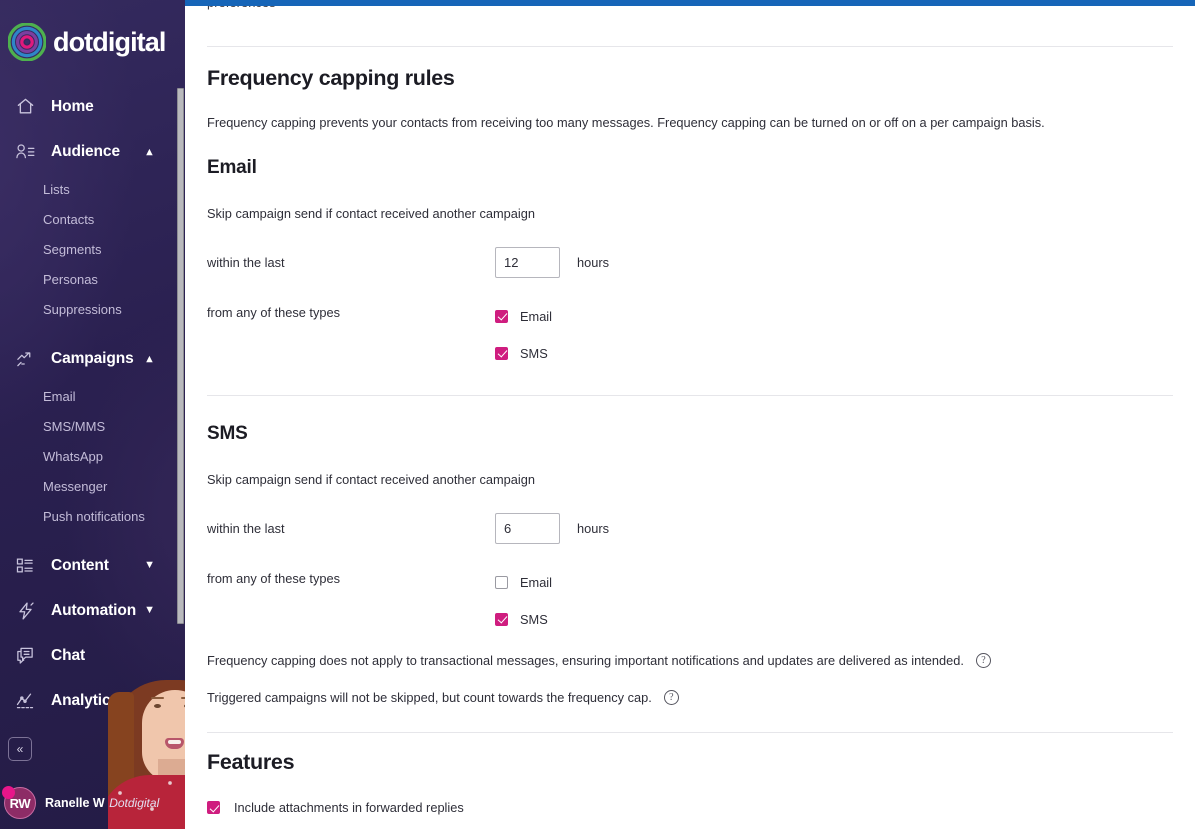 The image size is (1195, 829). Describe the element at coordinates (92, 655) in the screenshot. I see `sidebar-item-chat: Chat` at that location.